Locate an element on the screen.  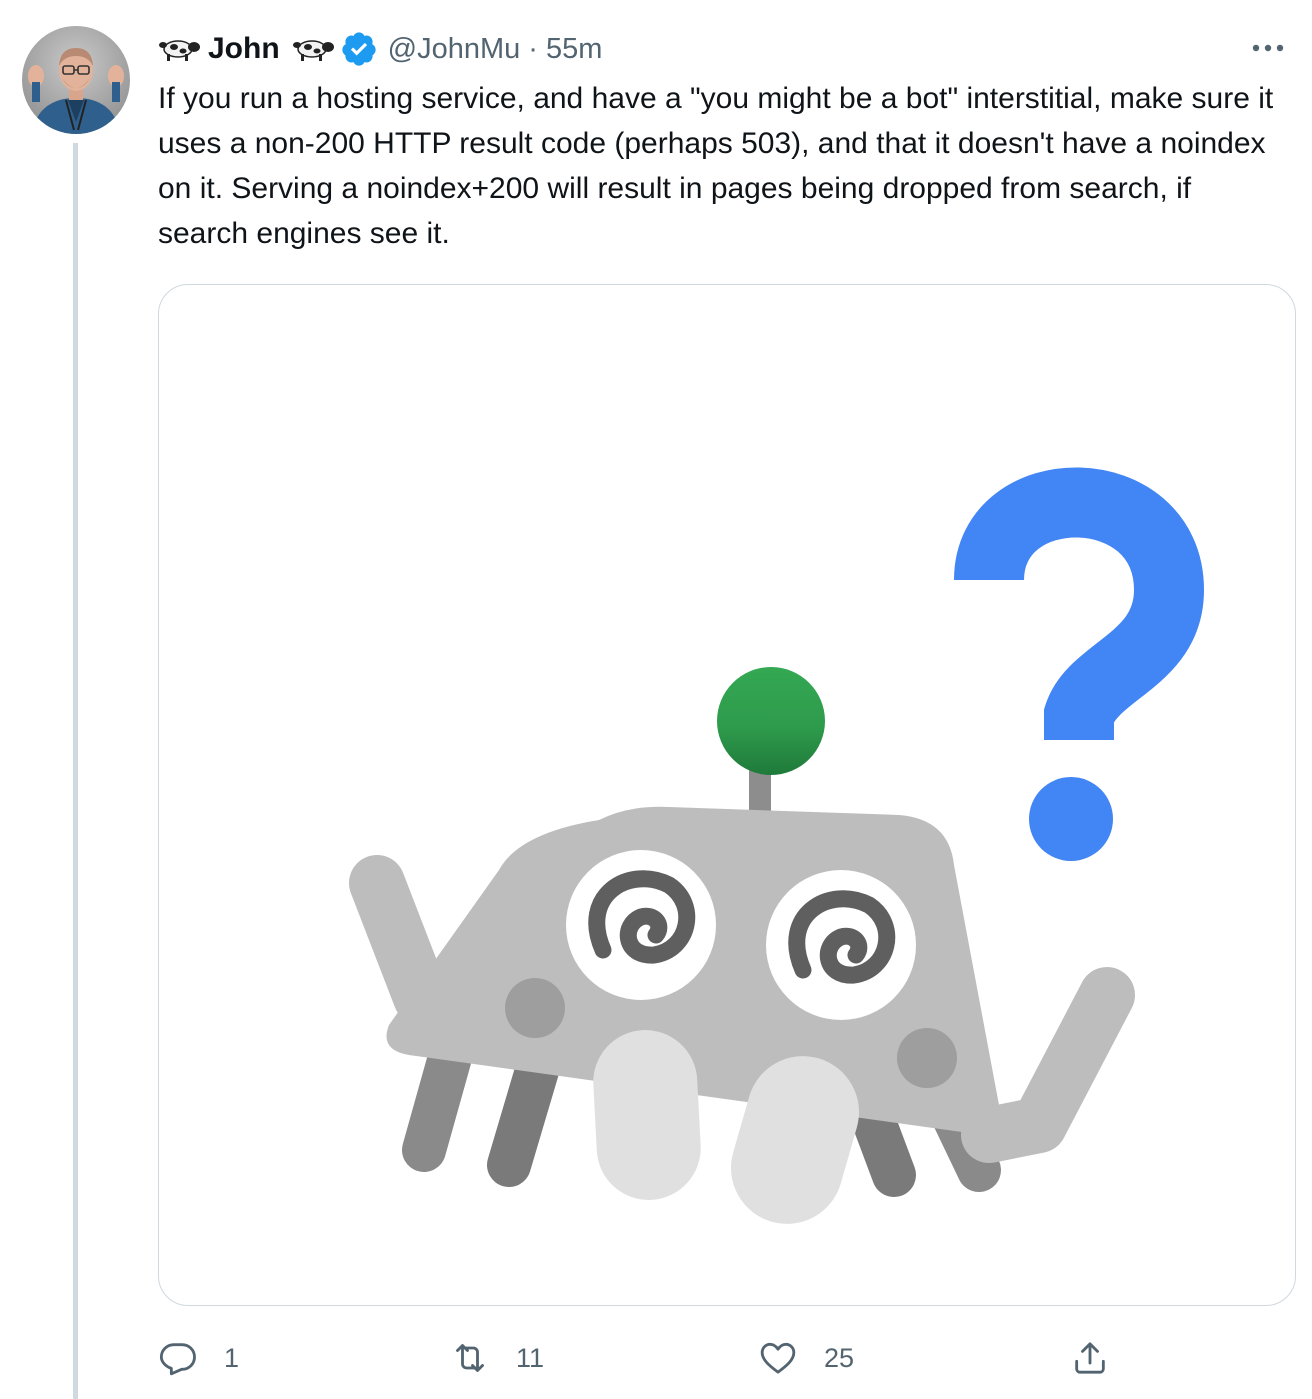
tweet-actions: 1 11 25 is located at coordinates (658, 1358).